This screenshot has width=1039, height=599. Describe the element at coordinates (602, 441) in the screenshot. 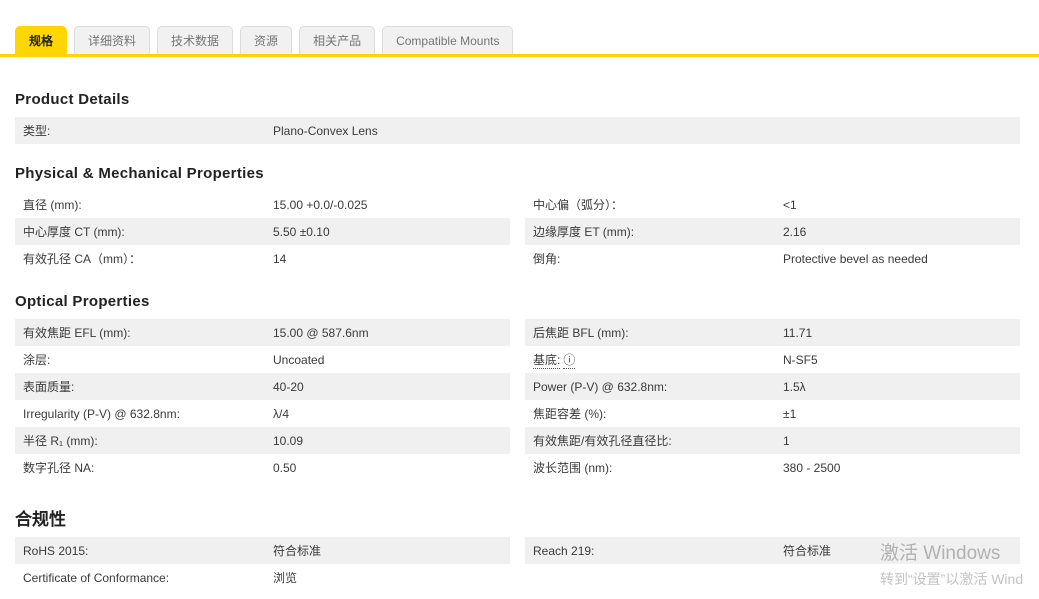

I see `spec-label-text: 有效焦距/有效孔径直径比:` at that location.